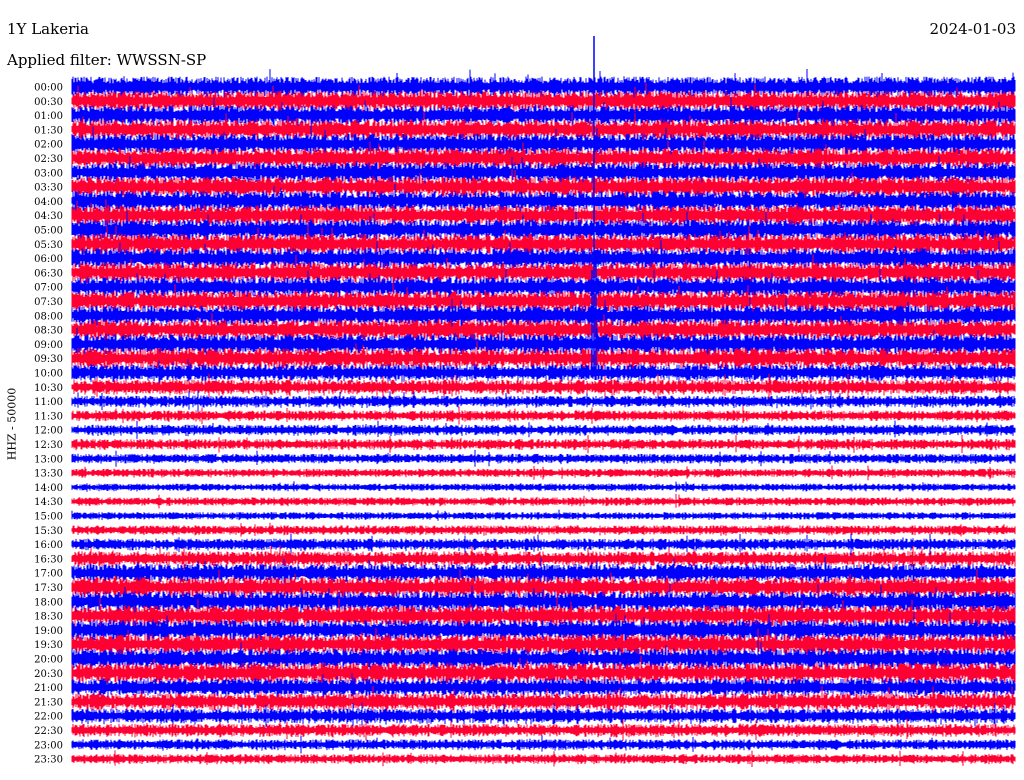 This screenshot has width=1024, height=780. Describe the element at coordinates (48, 717) in the screenshot. I see `row-time-label: 22:00` at that location.